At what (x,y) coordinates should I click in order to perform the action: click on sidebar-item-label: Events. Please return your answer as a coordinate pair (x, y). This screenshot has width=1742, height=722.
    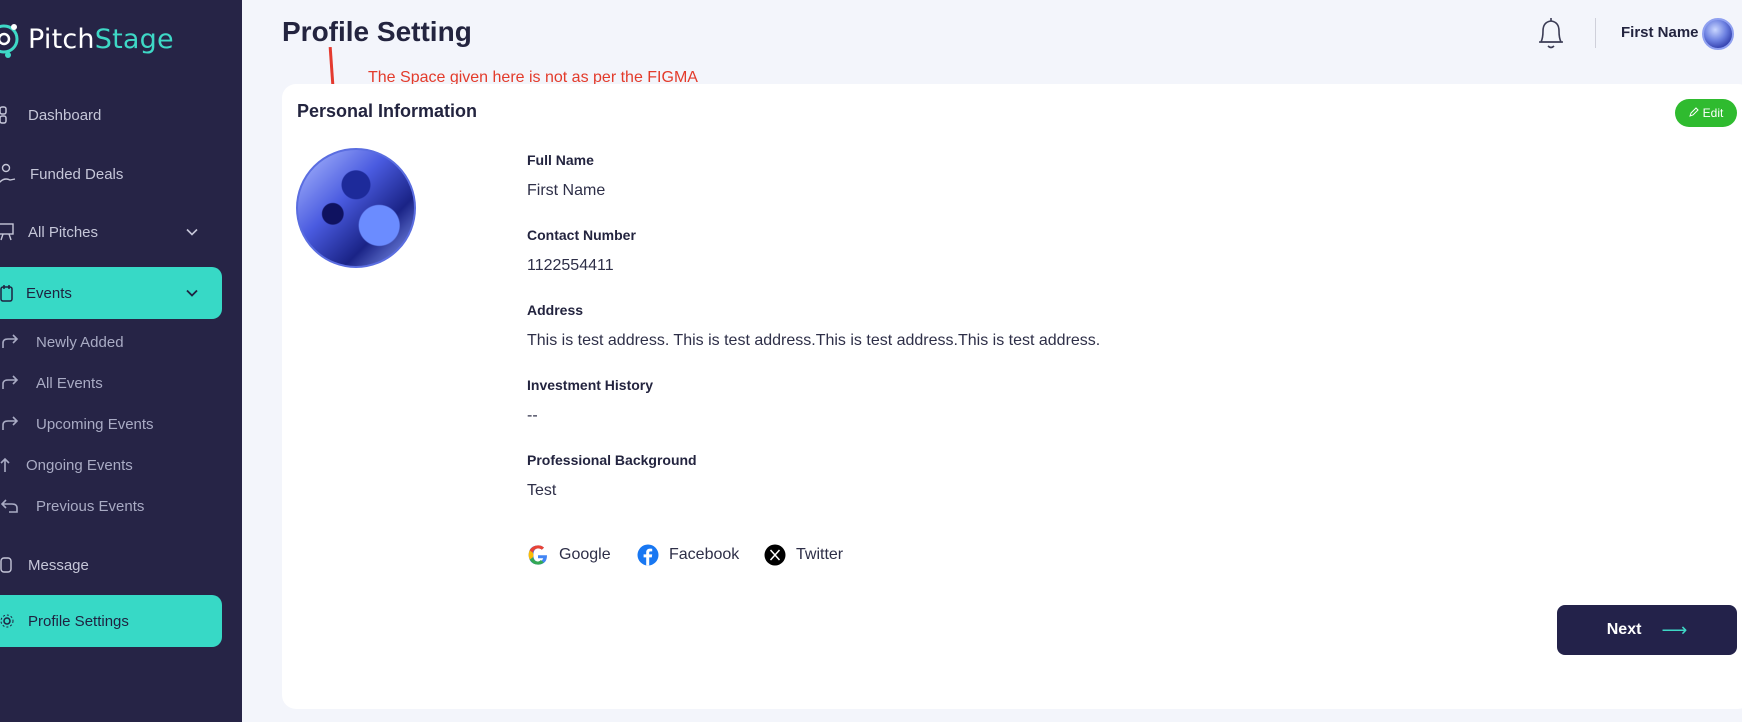
    Looking at the image, I should click on (49, 293).